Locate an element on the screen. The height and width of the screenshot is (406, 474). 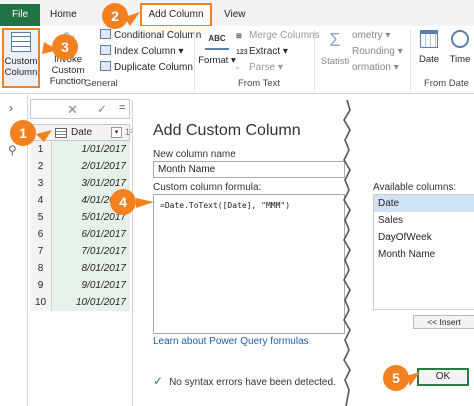
table-row: 9 9/01/2017 is located at coordinates (80, 285).